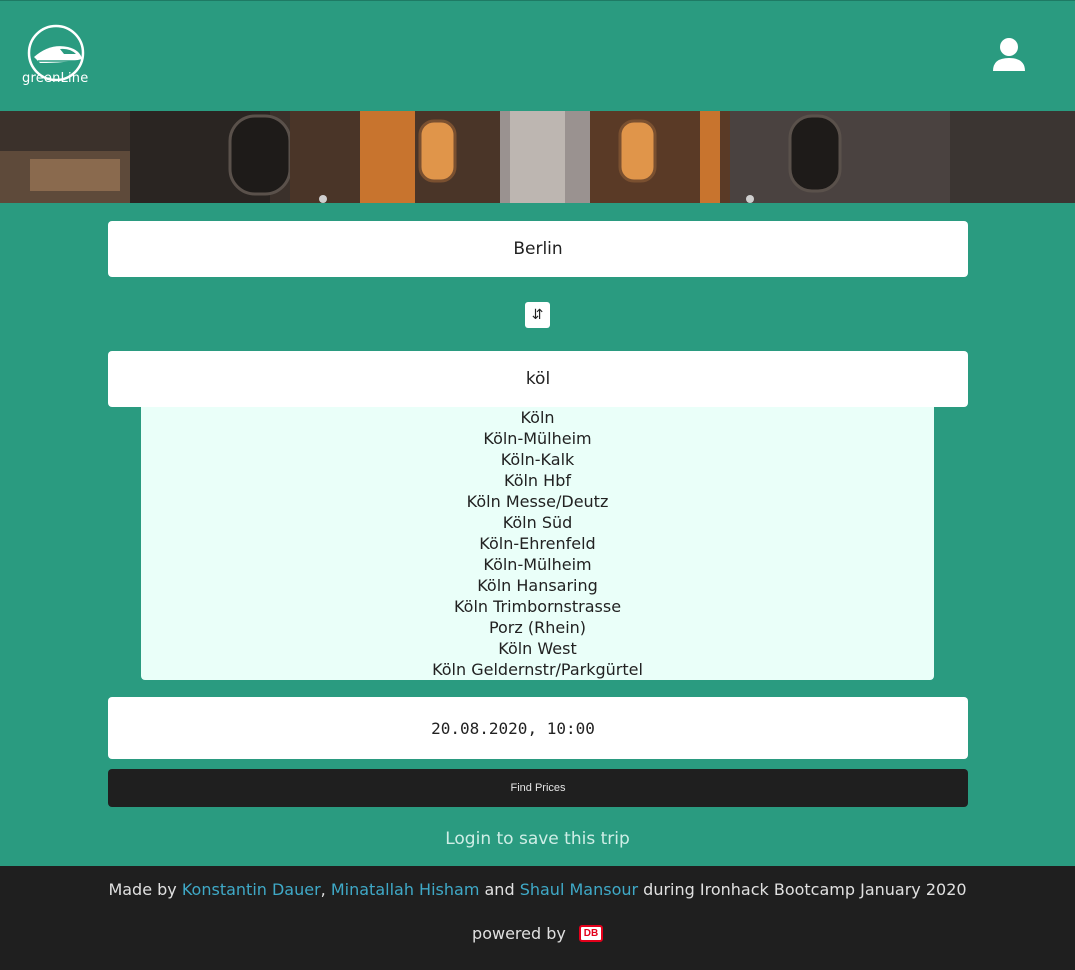 This screenshot has width=1075, height=970. I want to click on suggestion-item: Köln-Ehrenfeld, so click(537, 543).